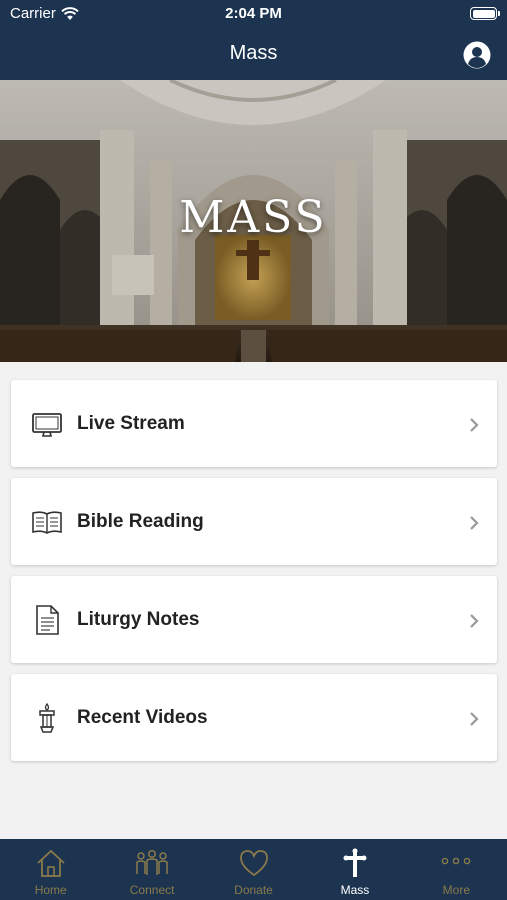 Image resolution: width=507 pixels, height=900 pixels. Describe the element at coordinates (254, 423) in the screenshot. I see `menu-item-live-stream: Live Stream` at that location.